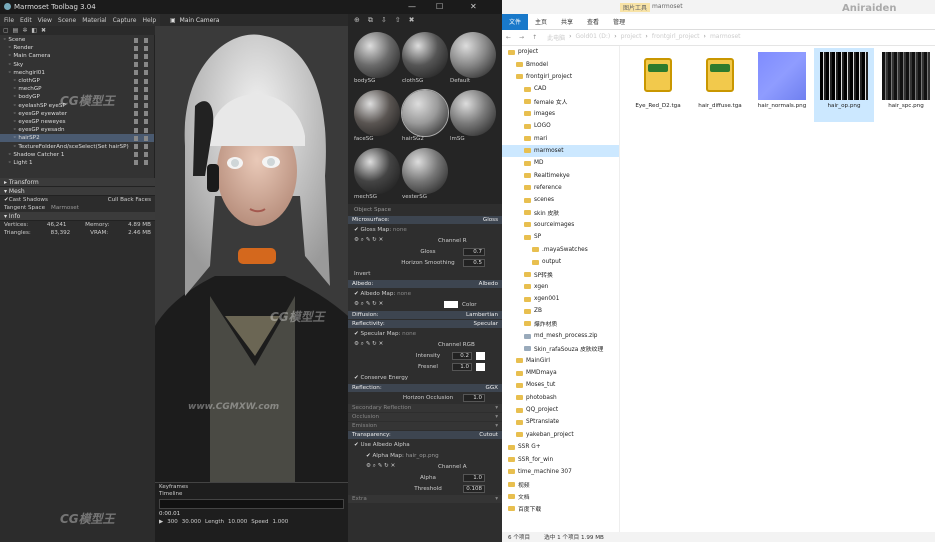 The image size is (935, 542). Describe the element at coordinates (593, 22) in the screenshot. I see `ribbon-tab: 查看` at that location.